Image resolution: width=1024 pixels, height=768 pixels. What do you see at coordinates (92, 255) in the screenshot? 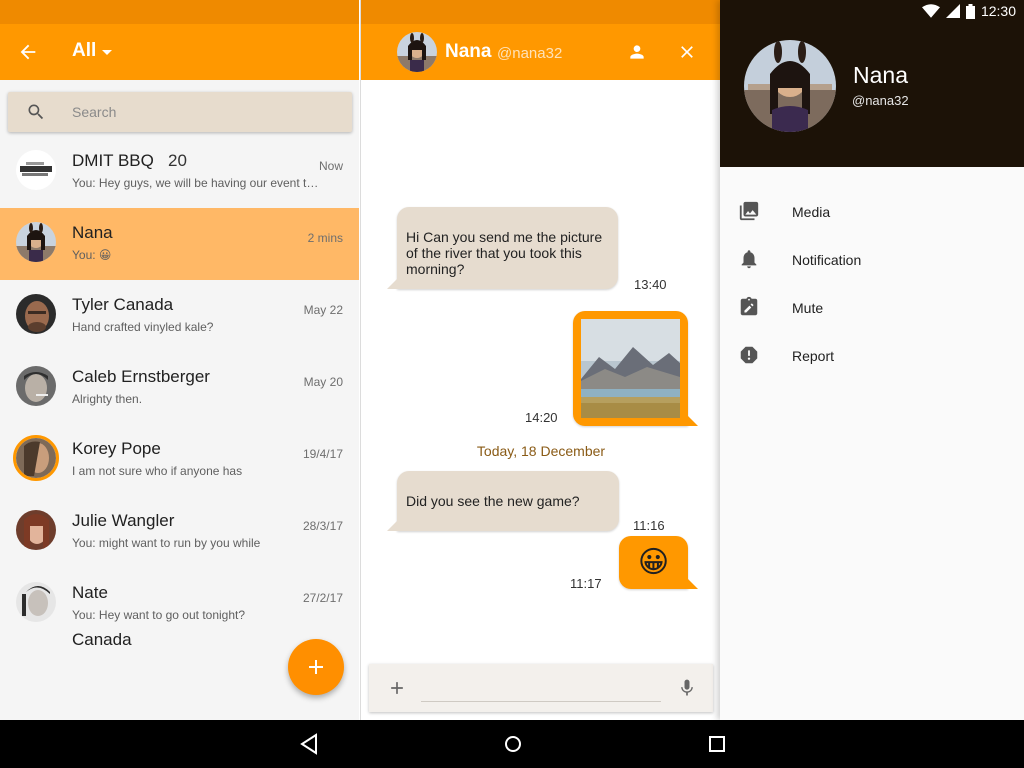
I see `conversation-preview: You: 😀` at bounding box center [92, 255].